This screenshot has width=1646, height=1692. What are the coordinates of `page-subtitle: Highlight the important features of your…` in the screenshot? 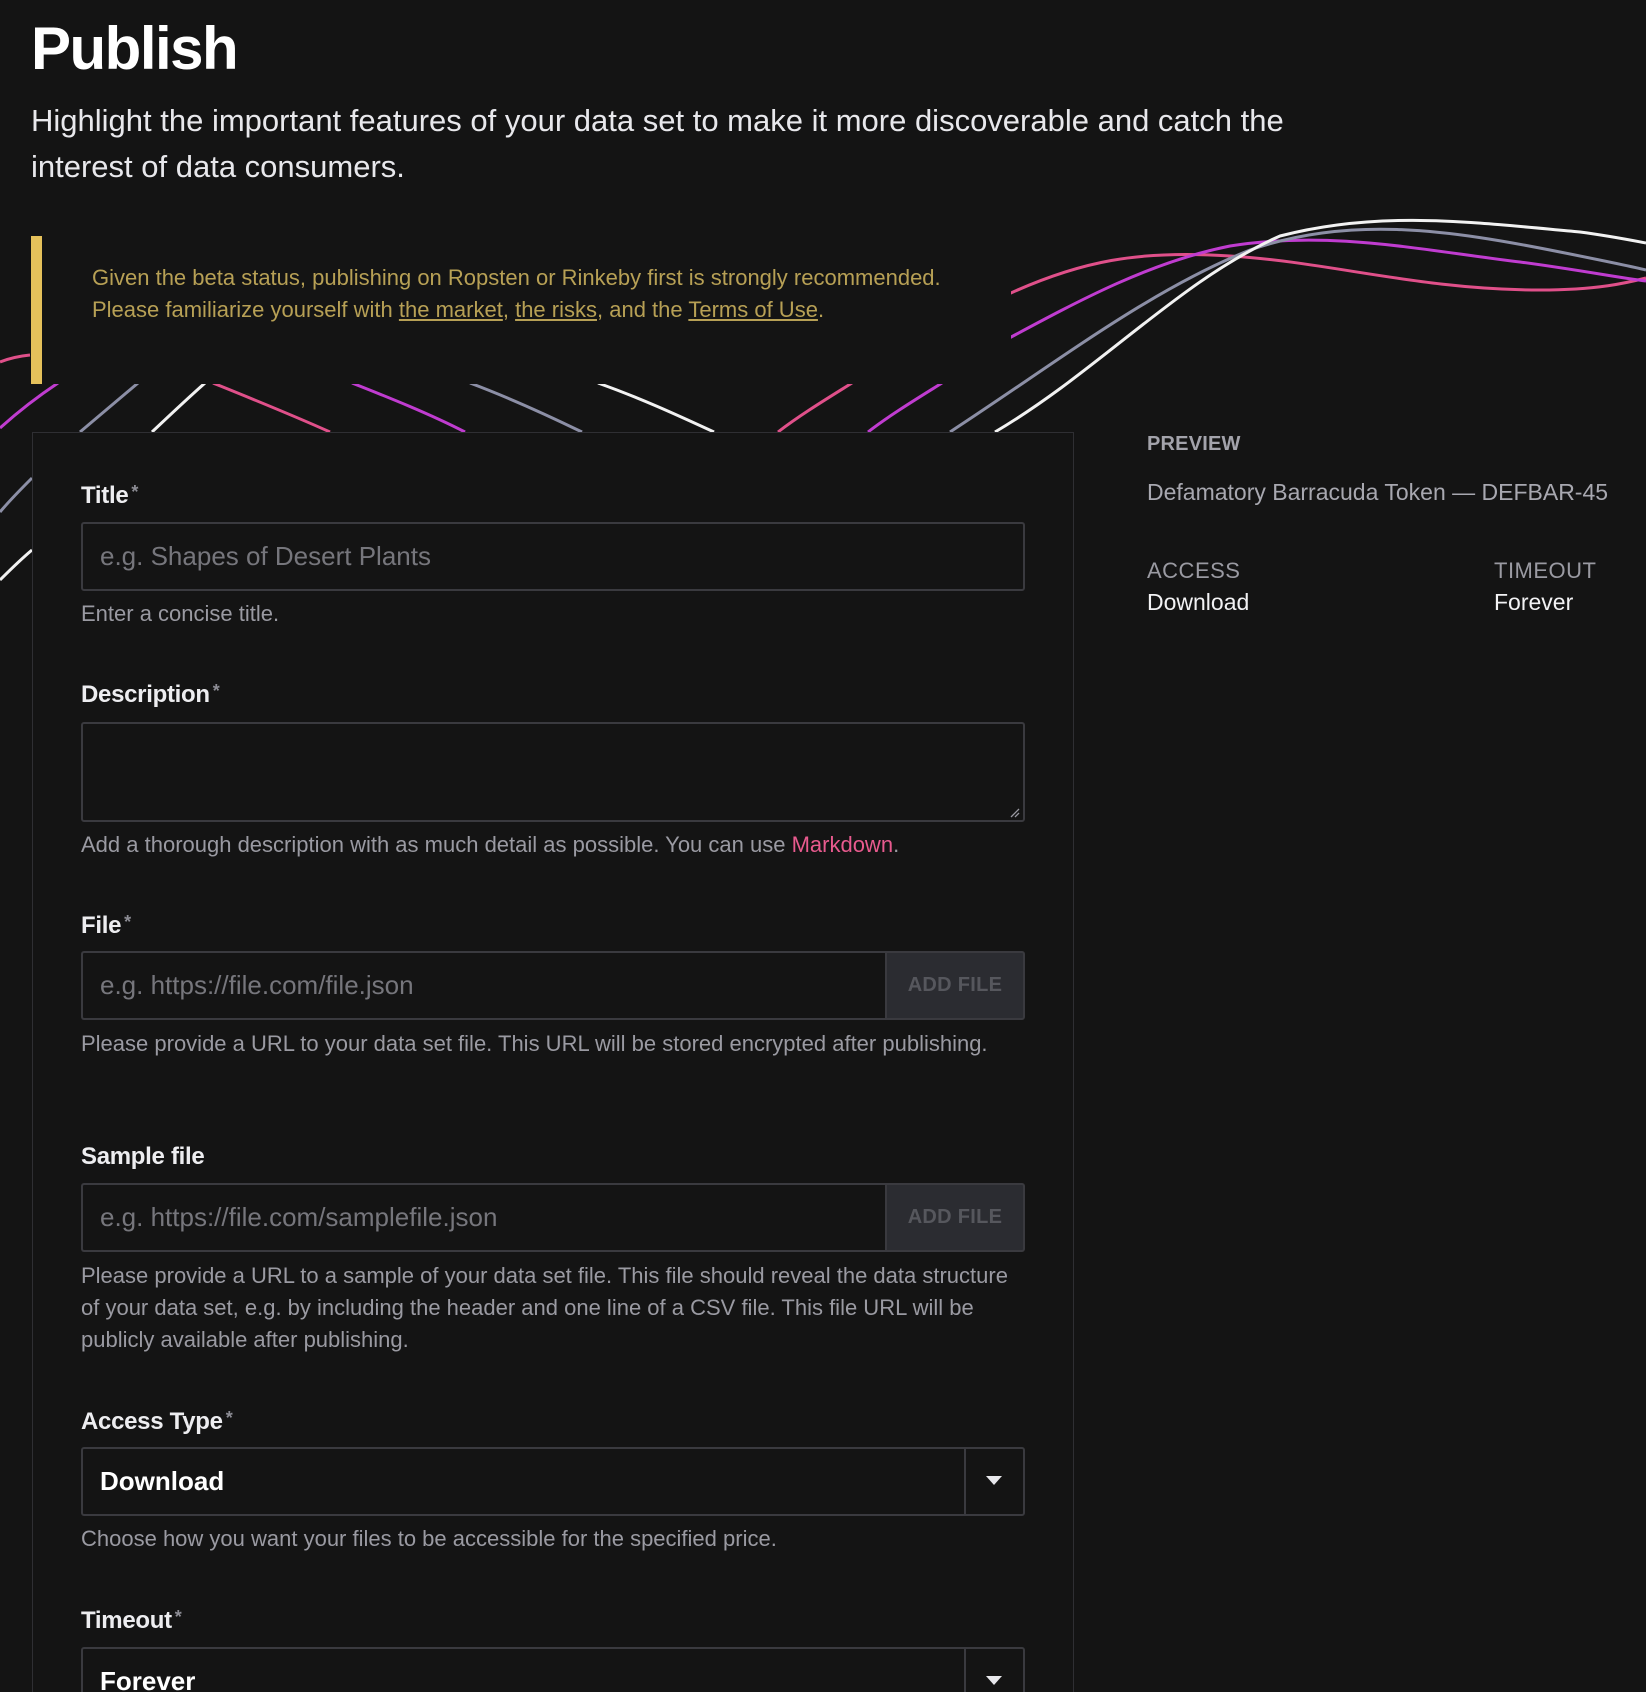 It's located at (657, 143).